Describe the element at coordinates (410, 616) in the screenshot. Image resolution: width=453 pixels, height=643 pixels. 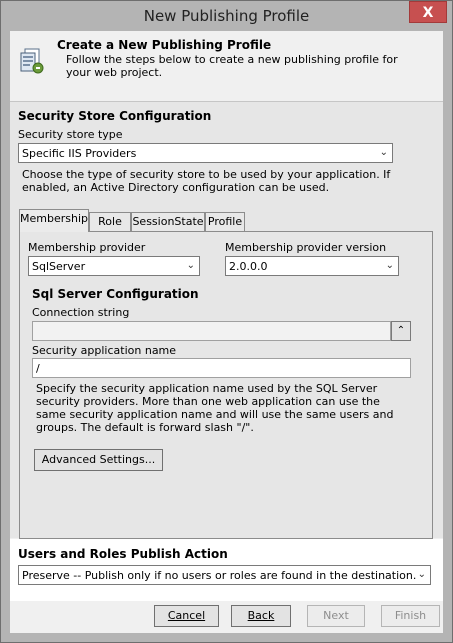
I see `finish-button: Finish` at that location.